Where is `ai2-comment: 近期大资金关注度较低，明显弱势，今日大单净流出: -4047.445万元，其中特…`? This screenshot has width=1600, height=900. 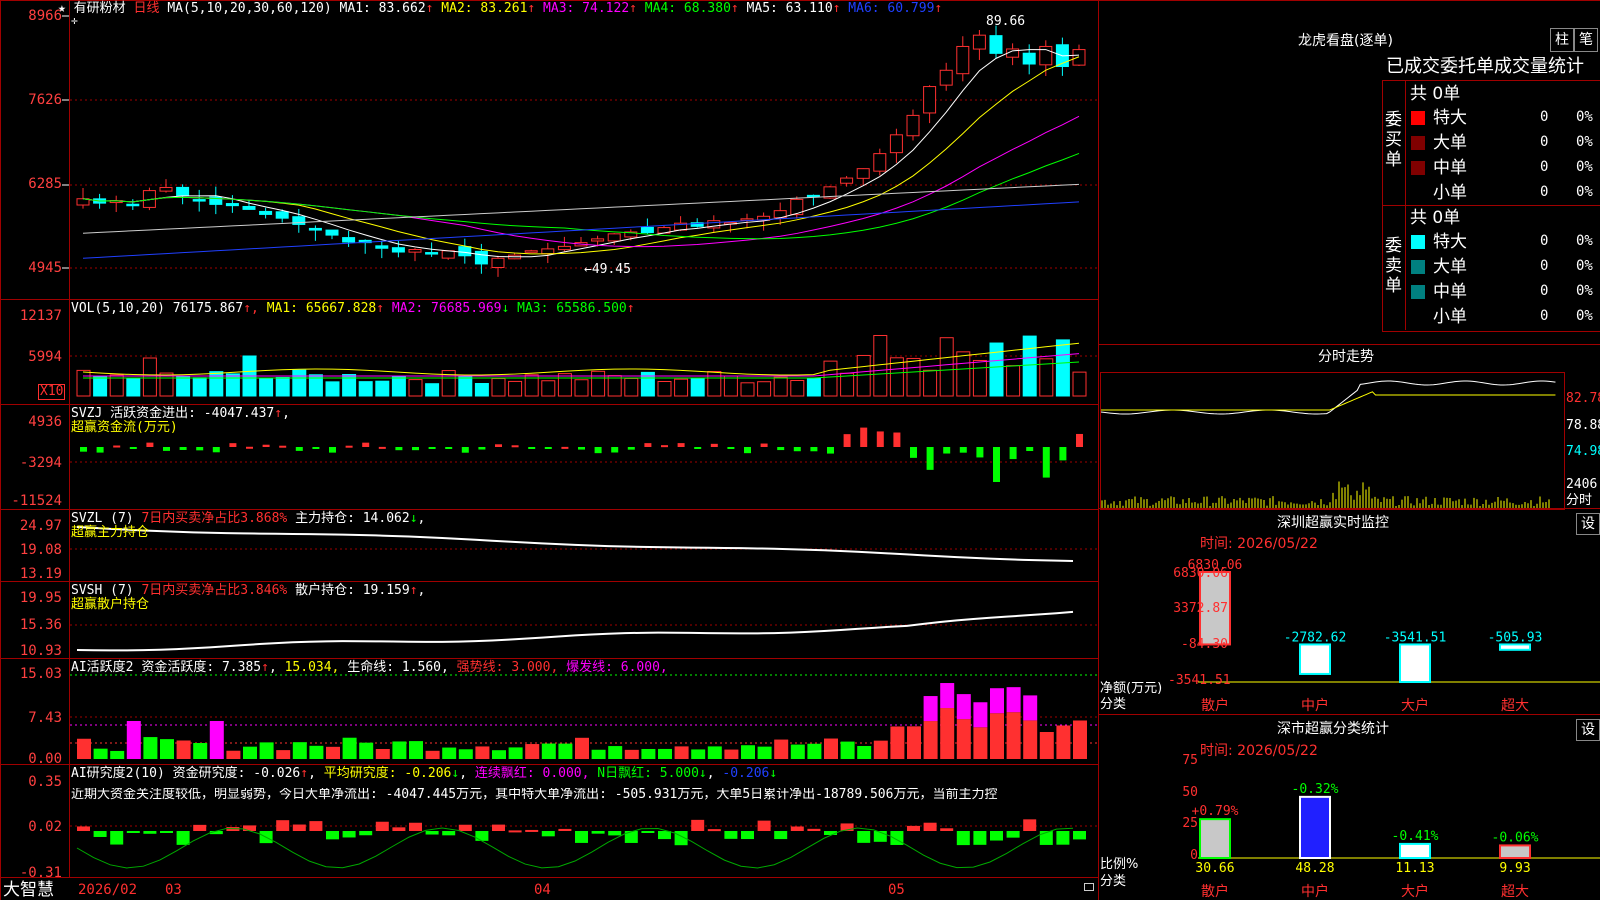 ai2-comment: 近期大资金关注度较低，明显弱势，今日大单净流出: -4047.445万元，其中特… is located at coordinates (534, 795).